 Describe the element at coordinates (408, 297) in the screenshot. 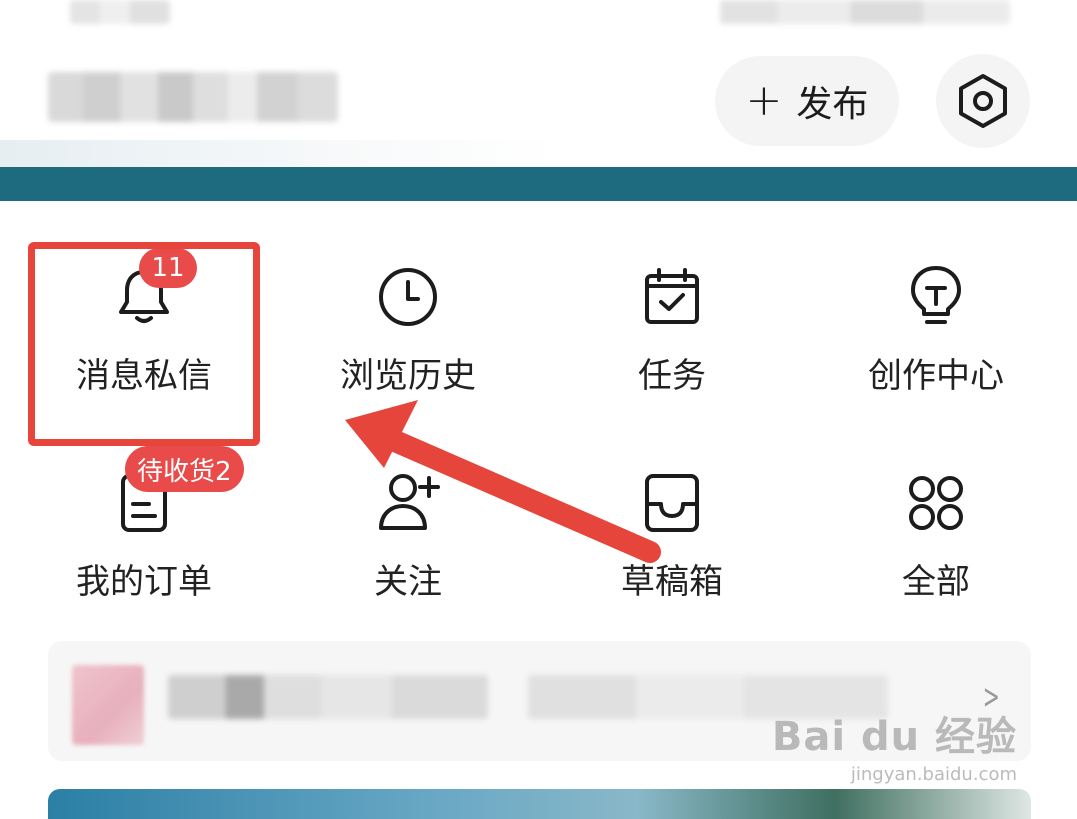

I see `clock-icon` at that location.